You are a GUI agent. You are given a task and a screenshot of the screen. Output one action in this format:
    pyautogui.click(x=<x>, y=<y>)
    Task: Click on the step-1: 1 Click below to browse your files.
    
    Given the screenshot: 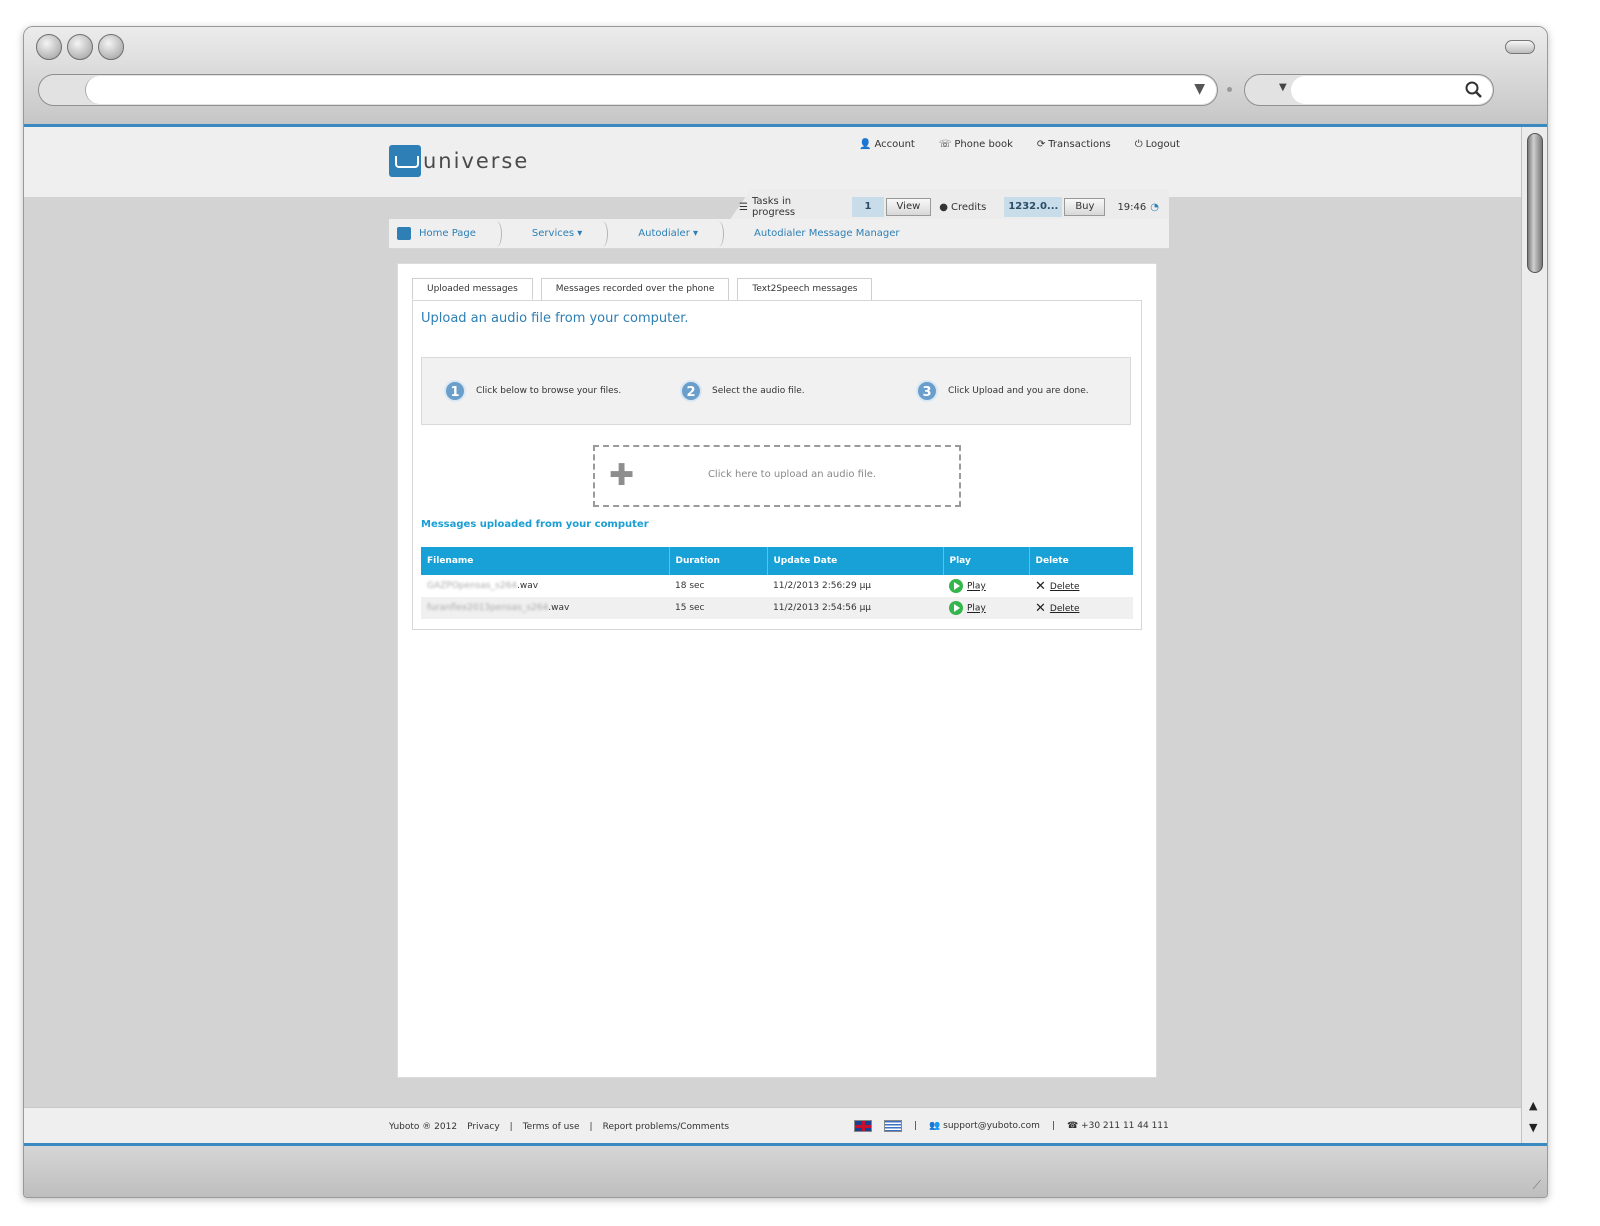 What is the action you would take?
    pyautogui.click(x=551, y=391)
    